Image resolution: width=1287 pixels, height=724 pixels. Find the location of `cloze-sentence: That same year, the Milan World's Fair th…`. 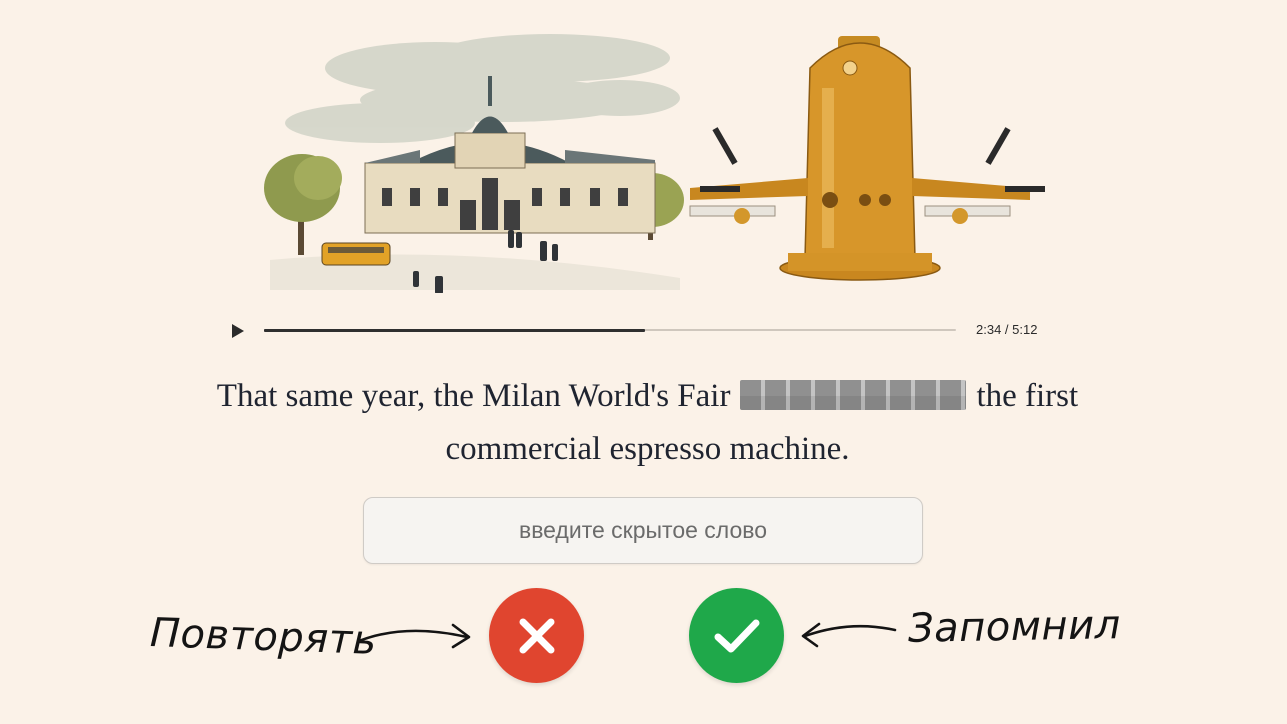

cloze-sentence: That same year, the Milan World's Fair th… is located at coordinates (647, 423).